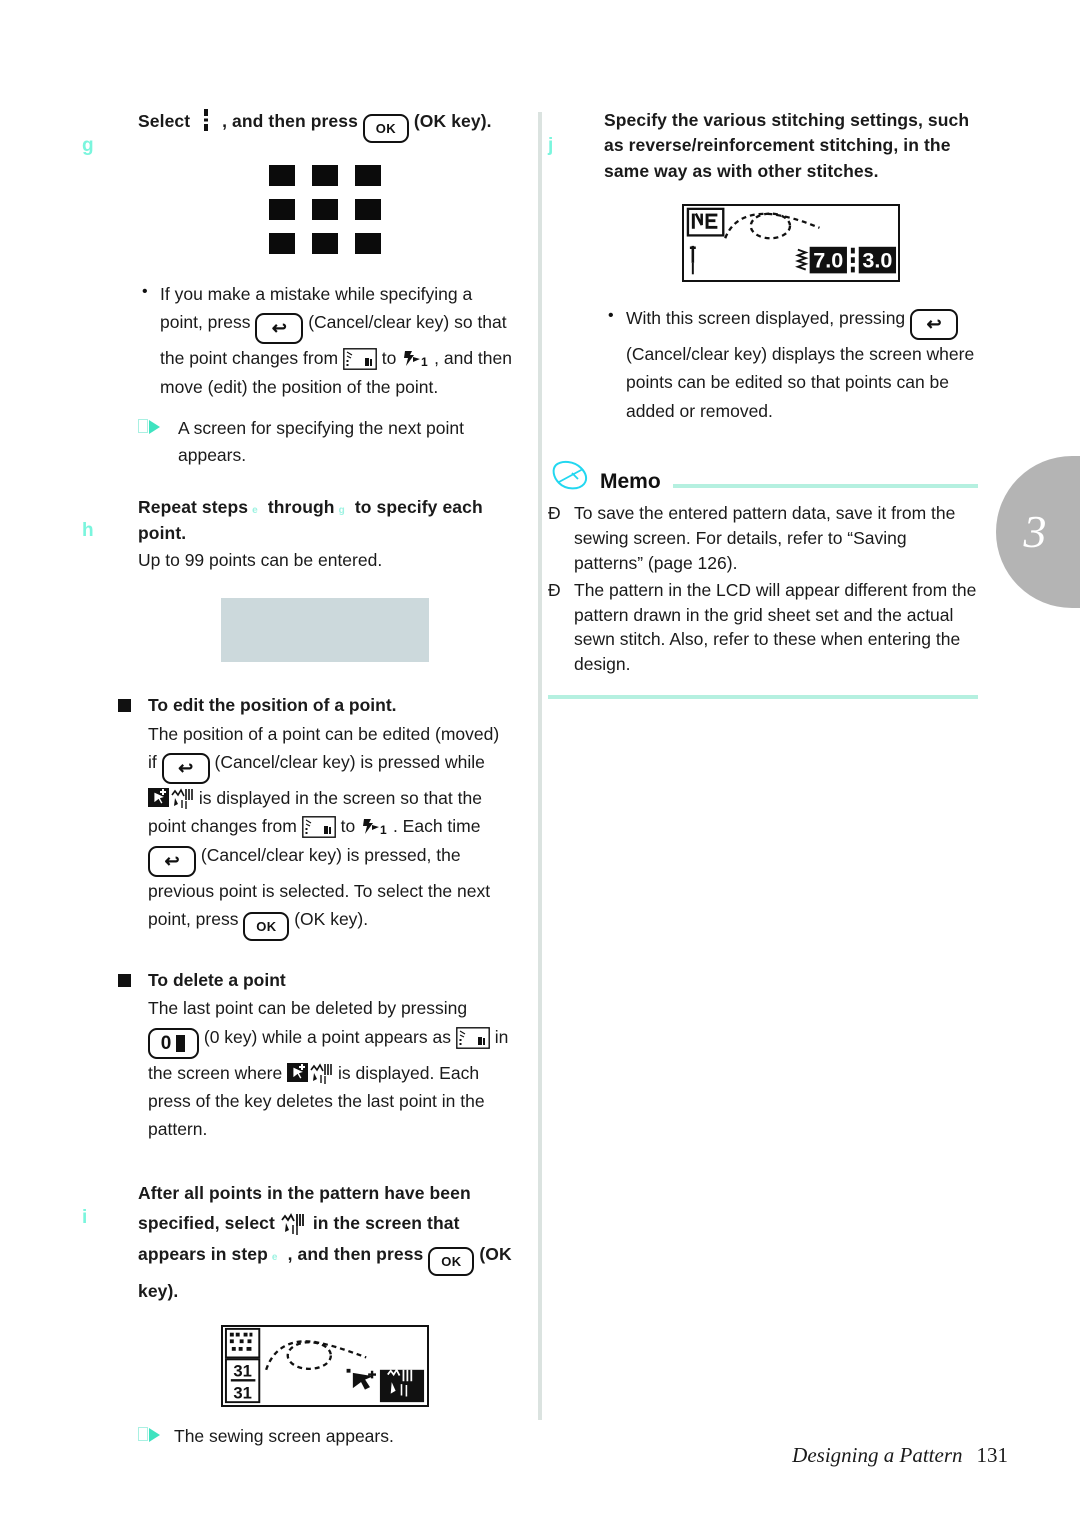 Image resolution: width=1080 pixels, height=1526 pixels. Describe the element at coordinates (325, 630) in the screenshot. I see `image-placeholder` at that location.